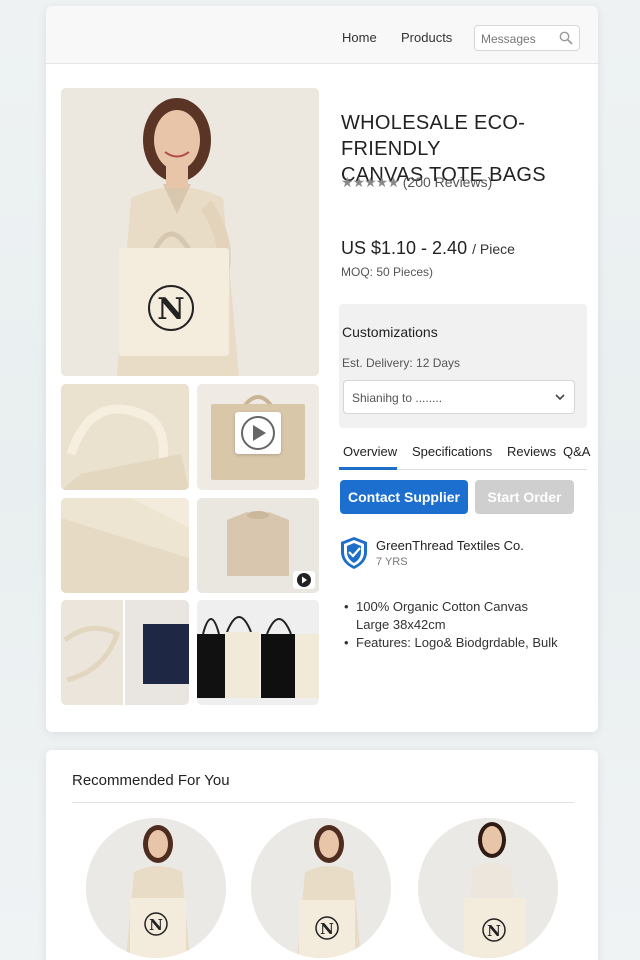 The width and height of the screenshot is (640, 960). Describe the element at coordinates (387, 272) in the screenshot. I see `minimum-order-quantity: MOQ: 50 Pieces)` at that location.